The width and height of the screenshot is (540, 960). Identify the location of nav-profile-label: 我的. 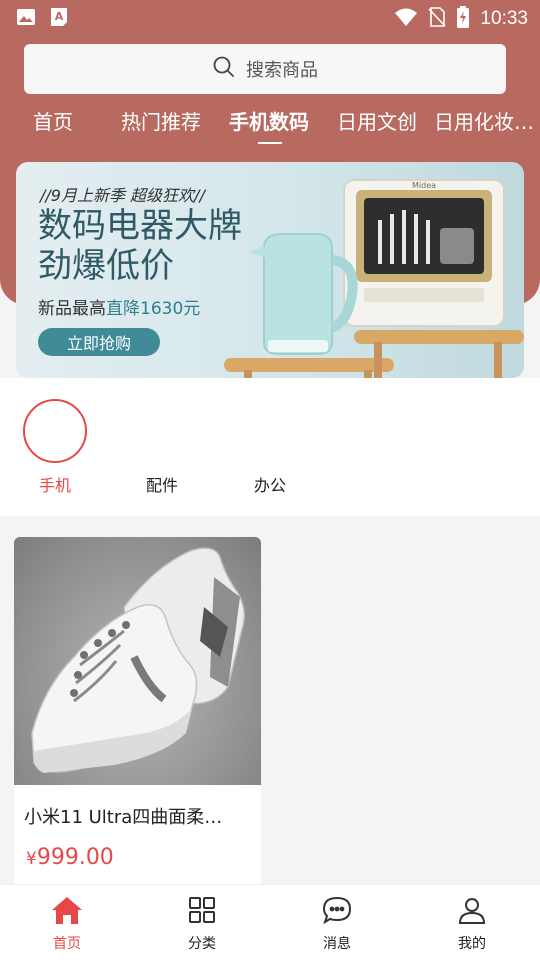
(472, 944).